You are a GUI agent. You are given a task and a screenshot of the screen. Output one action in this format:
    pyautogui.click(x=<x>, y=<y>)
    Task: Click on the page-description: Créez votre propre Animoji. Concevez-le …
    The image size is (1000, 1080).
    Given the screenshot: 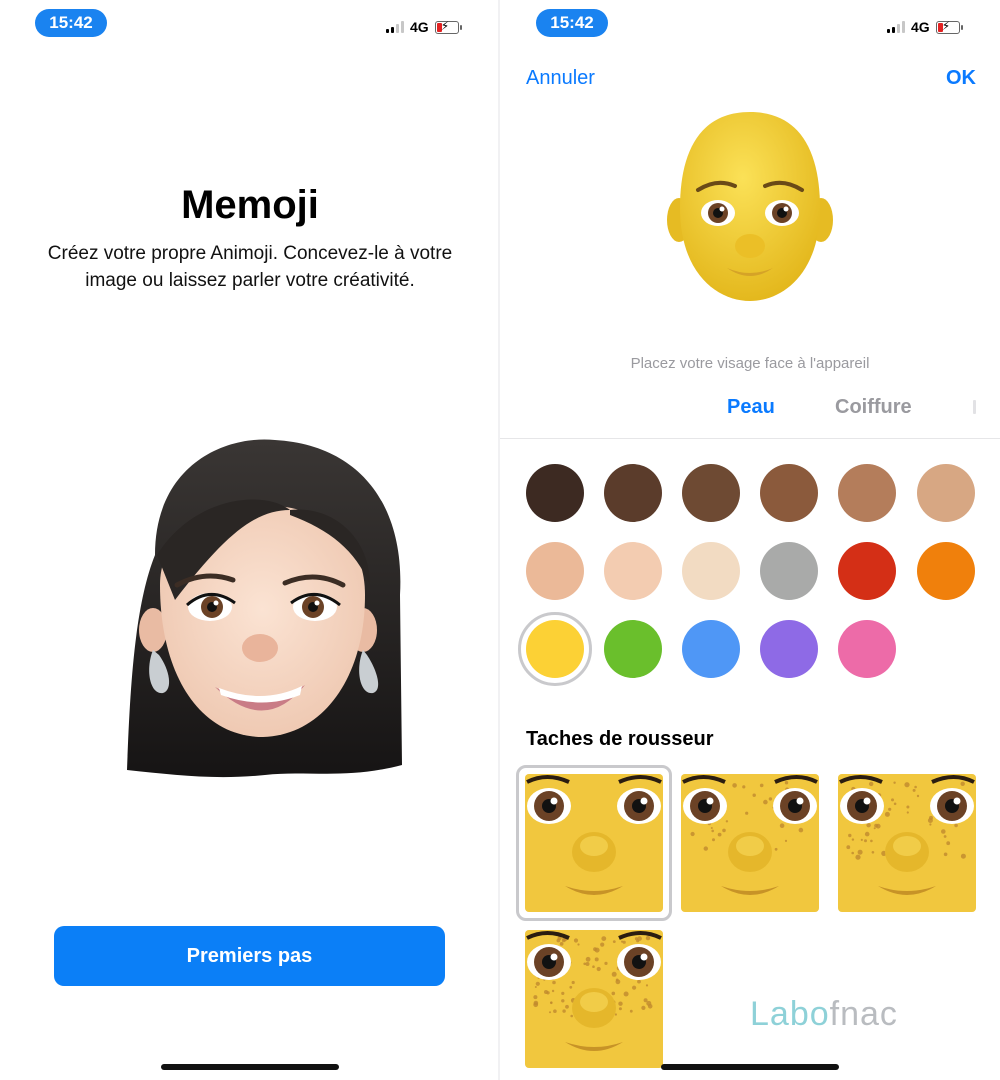 What is the action you would take?
    pyautogui.click(x=250, y=267)
    